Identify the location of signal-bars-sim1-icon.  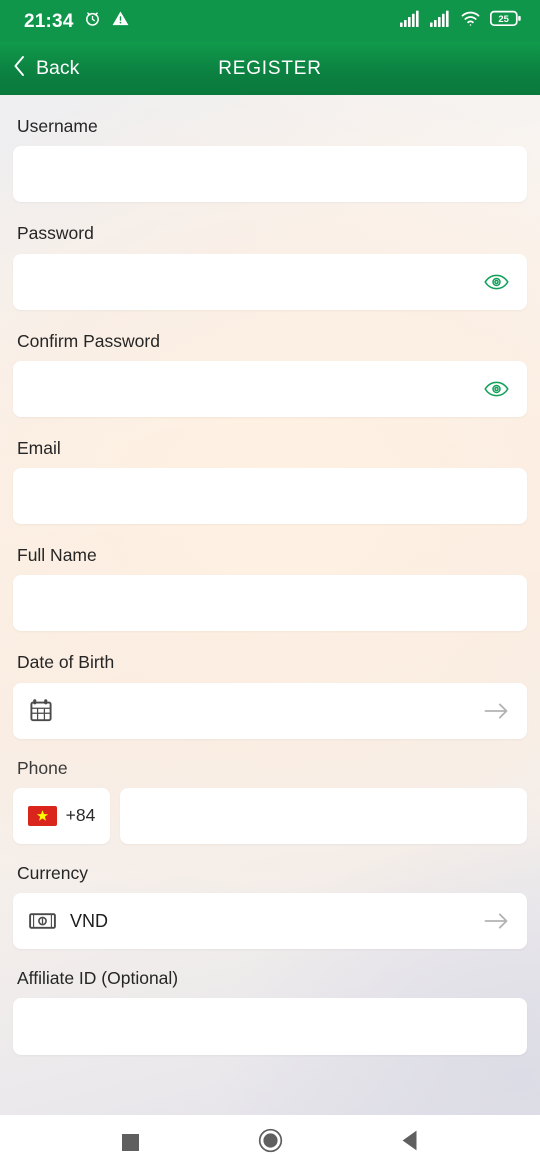
(410, 21).